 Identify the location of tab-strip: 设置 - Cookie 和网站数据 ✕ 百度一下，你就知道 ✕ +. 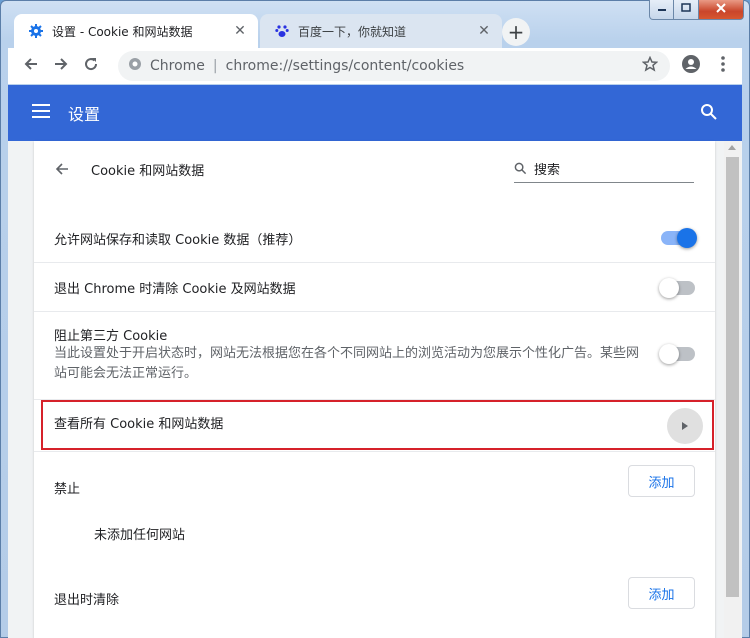
(375, 30).